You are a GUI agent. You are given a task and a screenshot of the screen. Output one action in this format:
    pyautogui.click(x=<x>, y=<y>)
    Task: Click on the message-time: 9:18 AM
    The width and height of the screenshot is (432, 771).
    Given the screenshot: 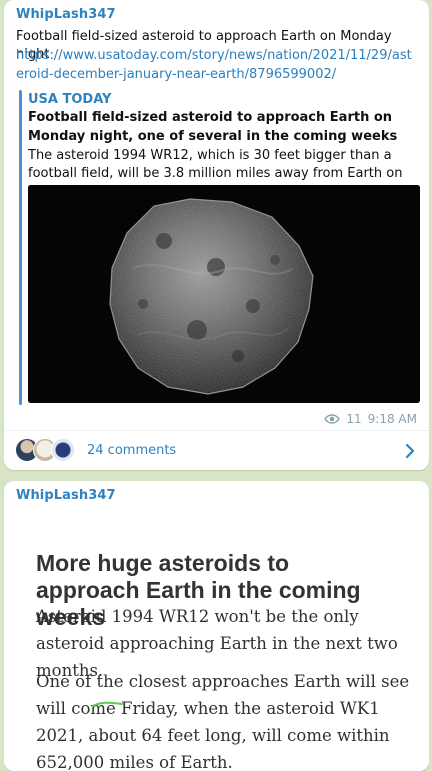 What is the action you would take?
    pyautogui.click(x=392, y=419)
    